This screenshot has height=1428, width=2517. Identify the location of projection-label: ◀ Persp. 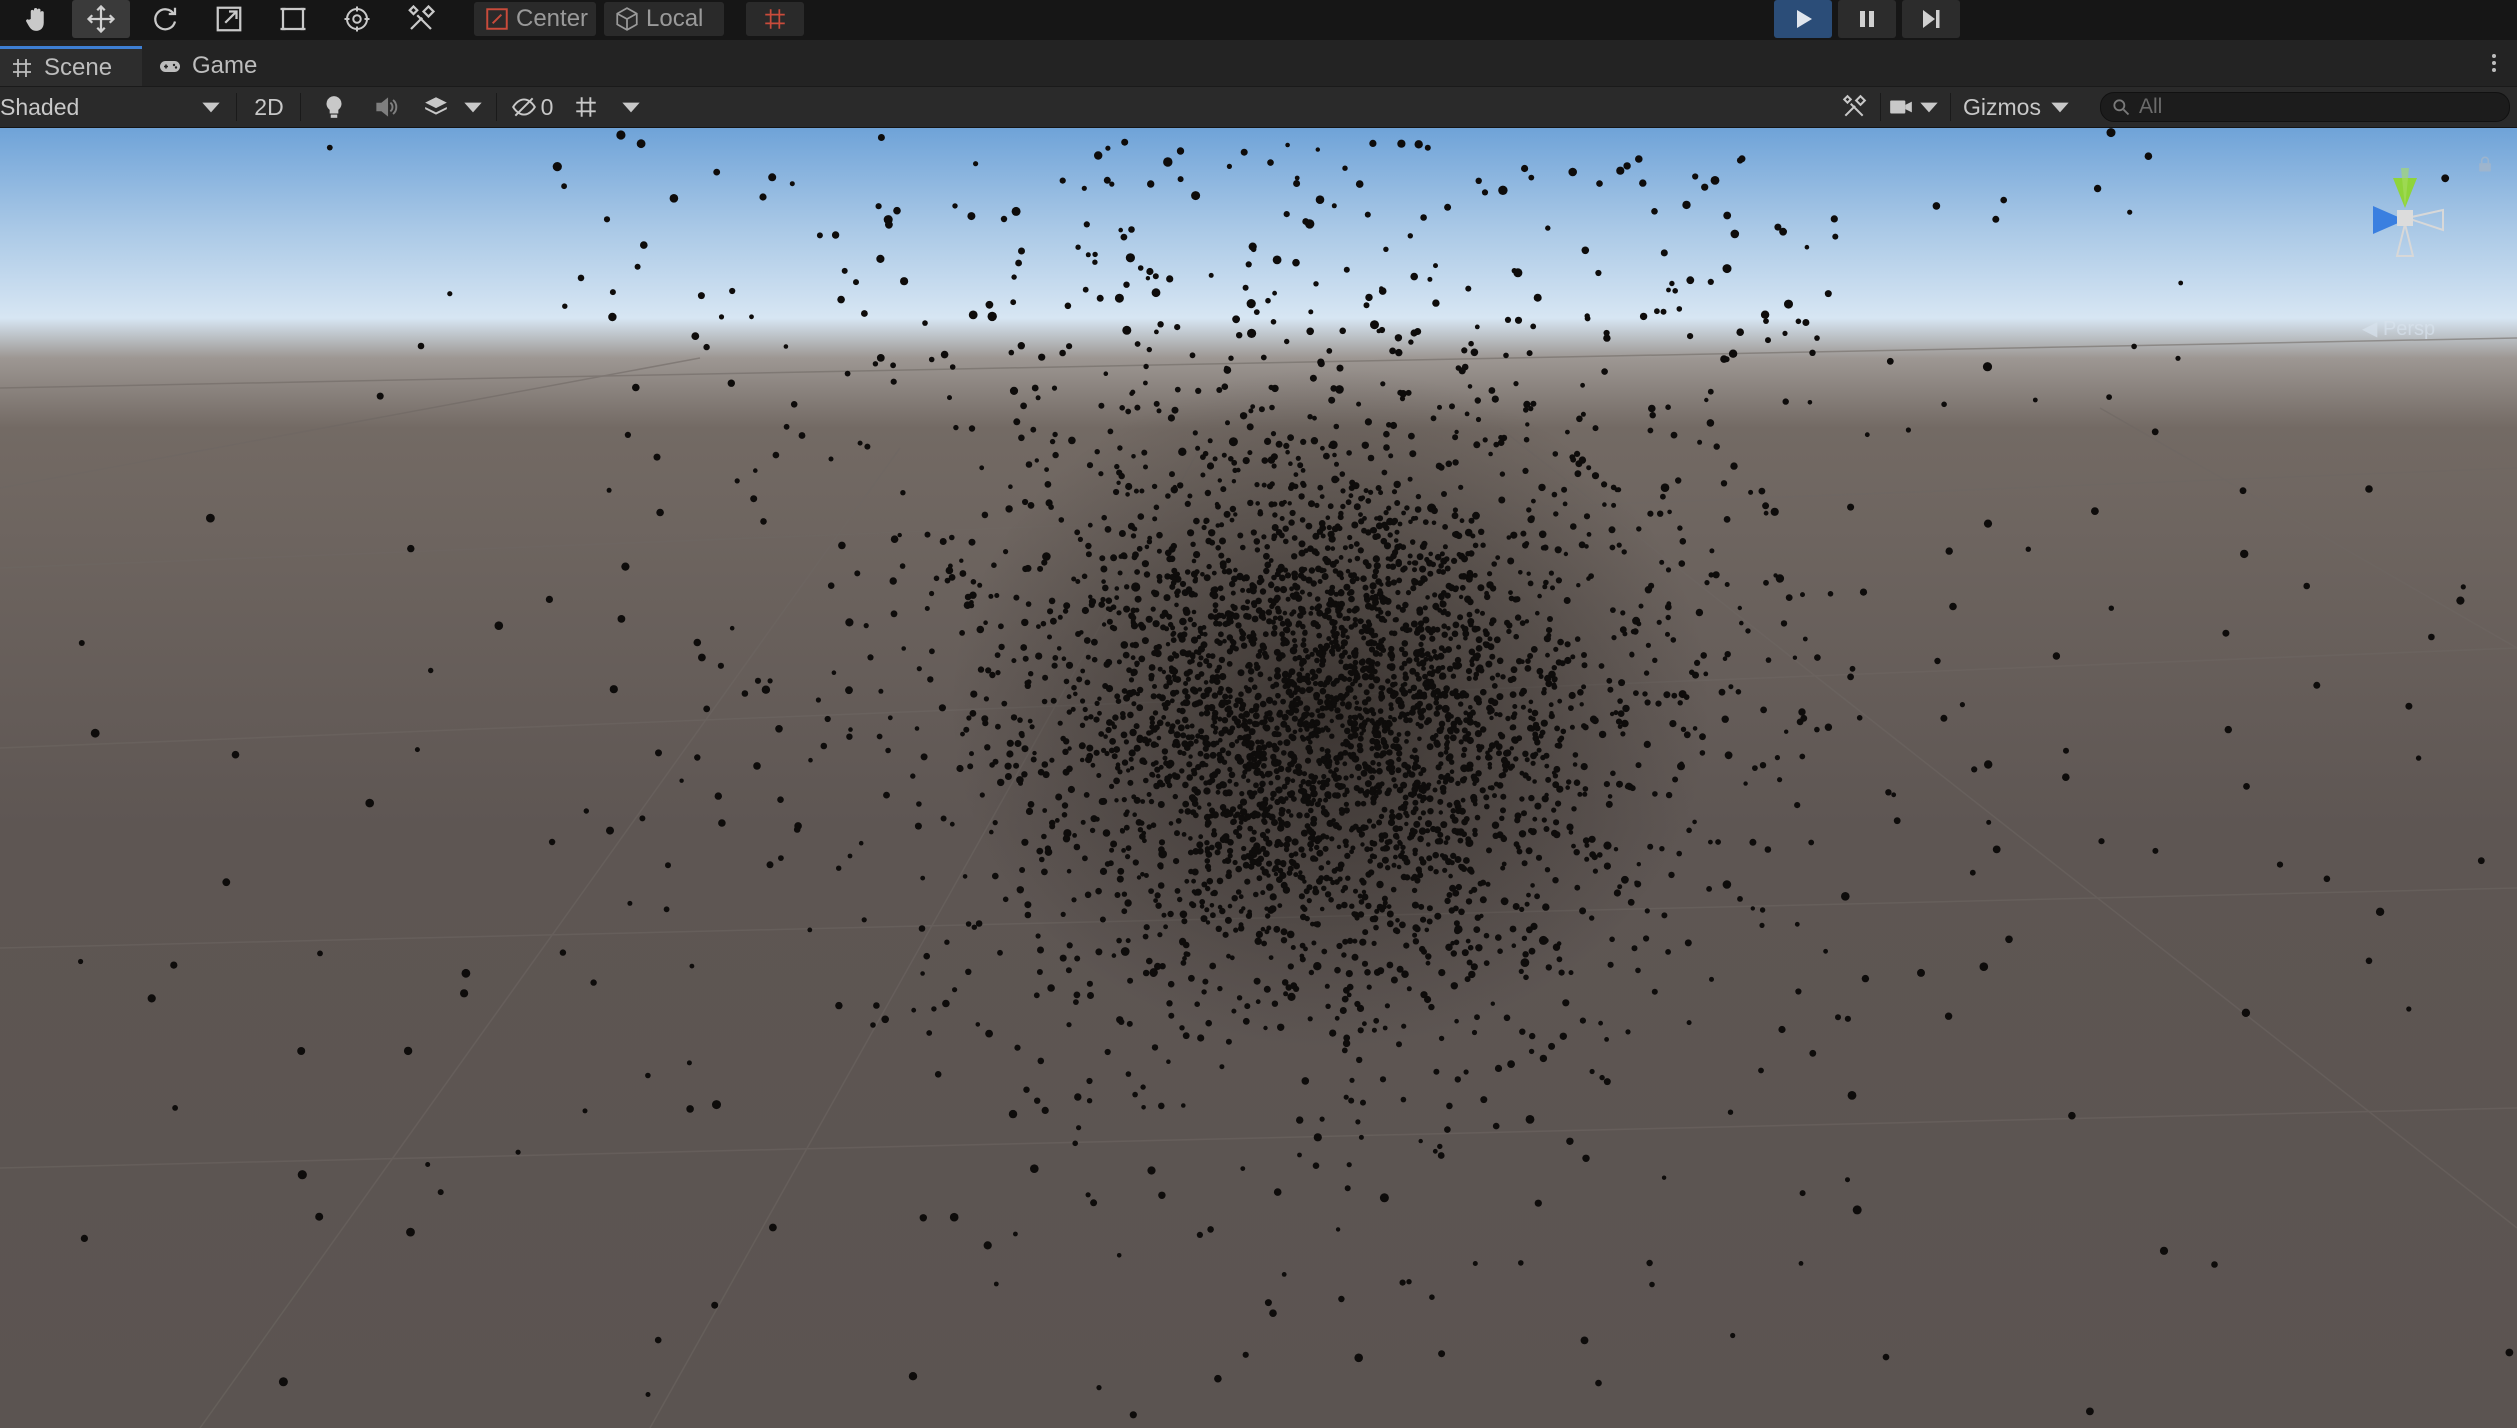
(2398, 328).